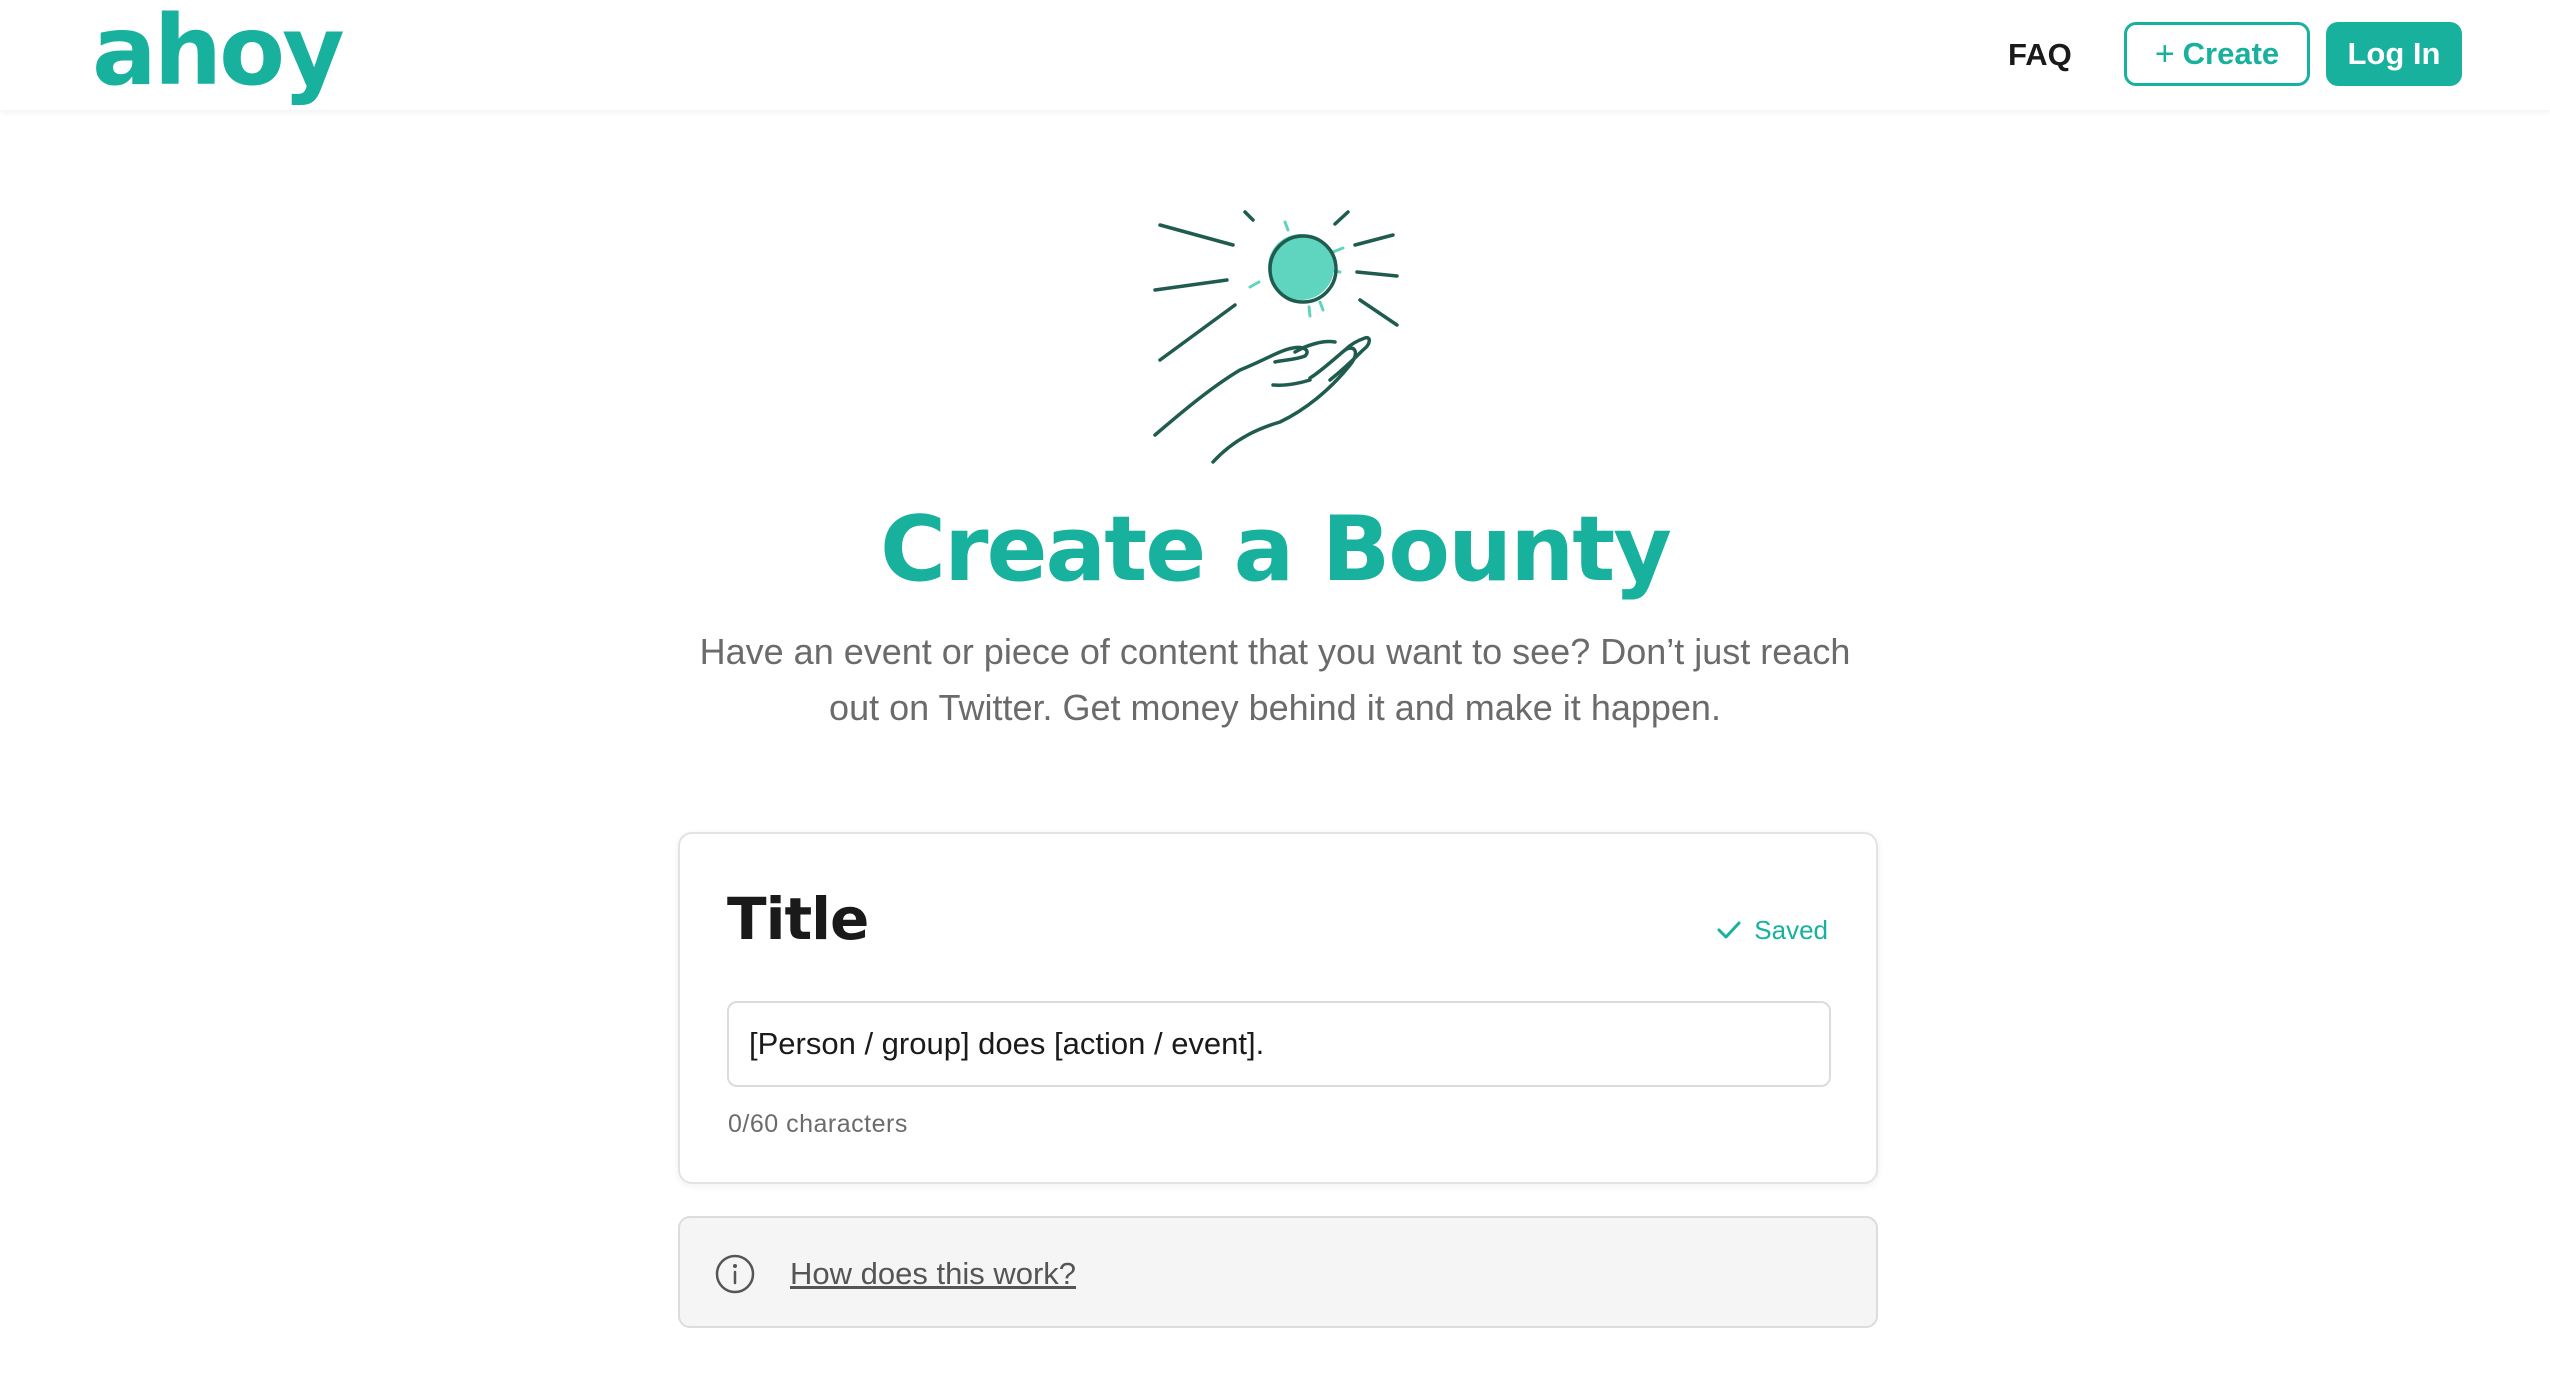 The width and height of the screenshot is (2550, 1376). I want to click on character-count: 0/60 characters, so click(818, 1124).